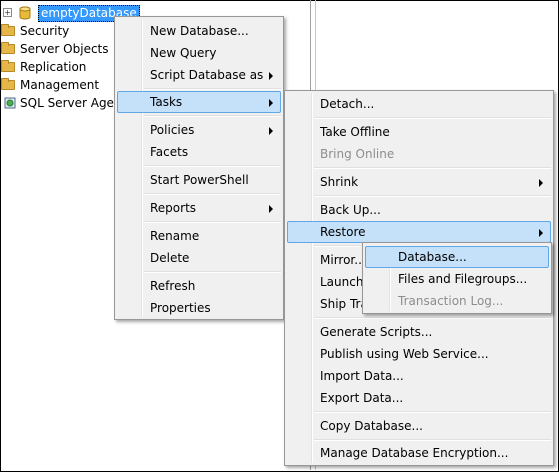 The height and width of the screenshot is (472, 559). What do you see at coordinates (7, 12) in the screenshot?
I see `expand-collapse-icon: +` at bounding box center [7, 12].